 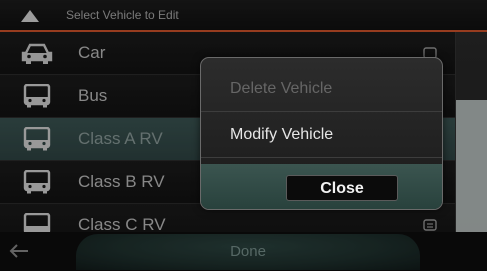 I want to click on popup-footer: Close, so click(x=321, y=186).